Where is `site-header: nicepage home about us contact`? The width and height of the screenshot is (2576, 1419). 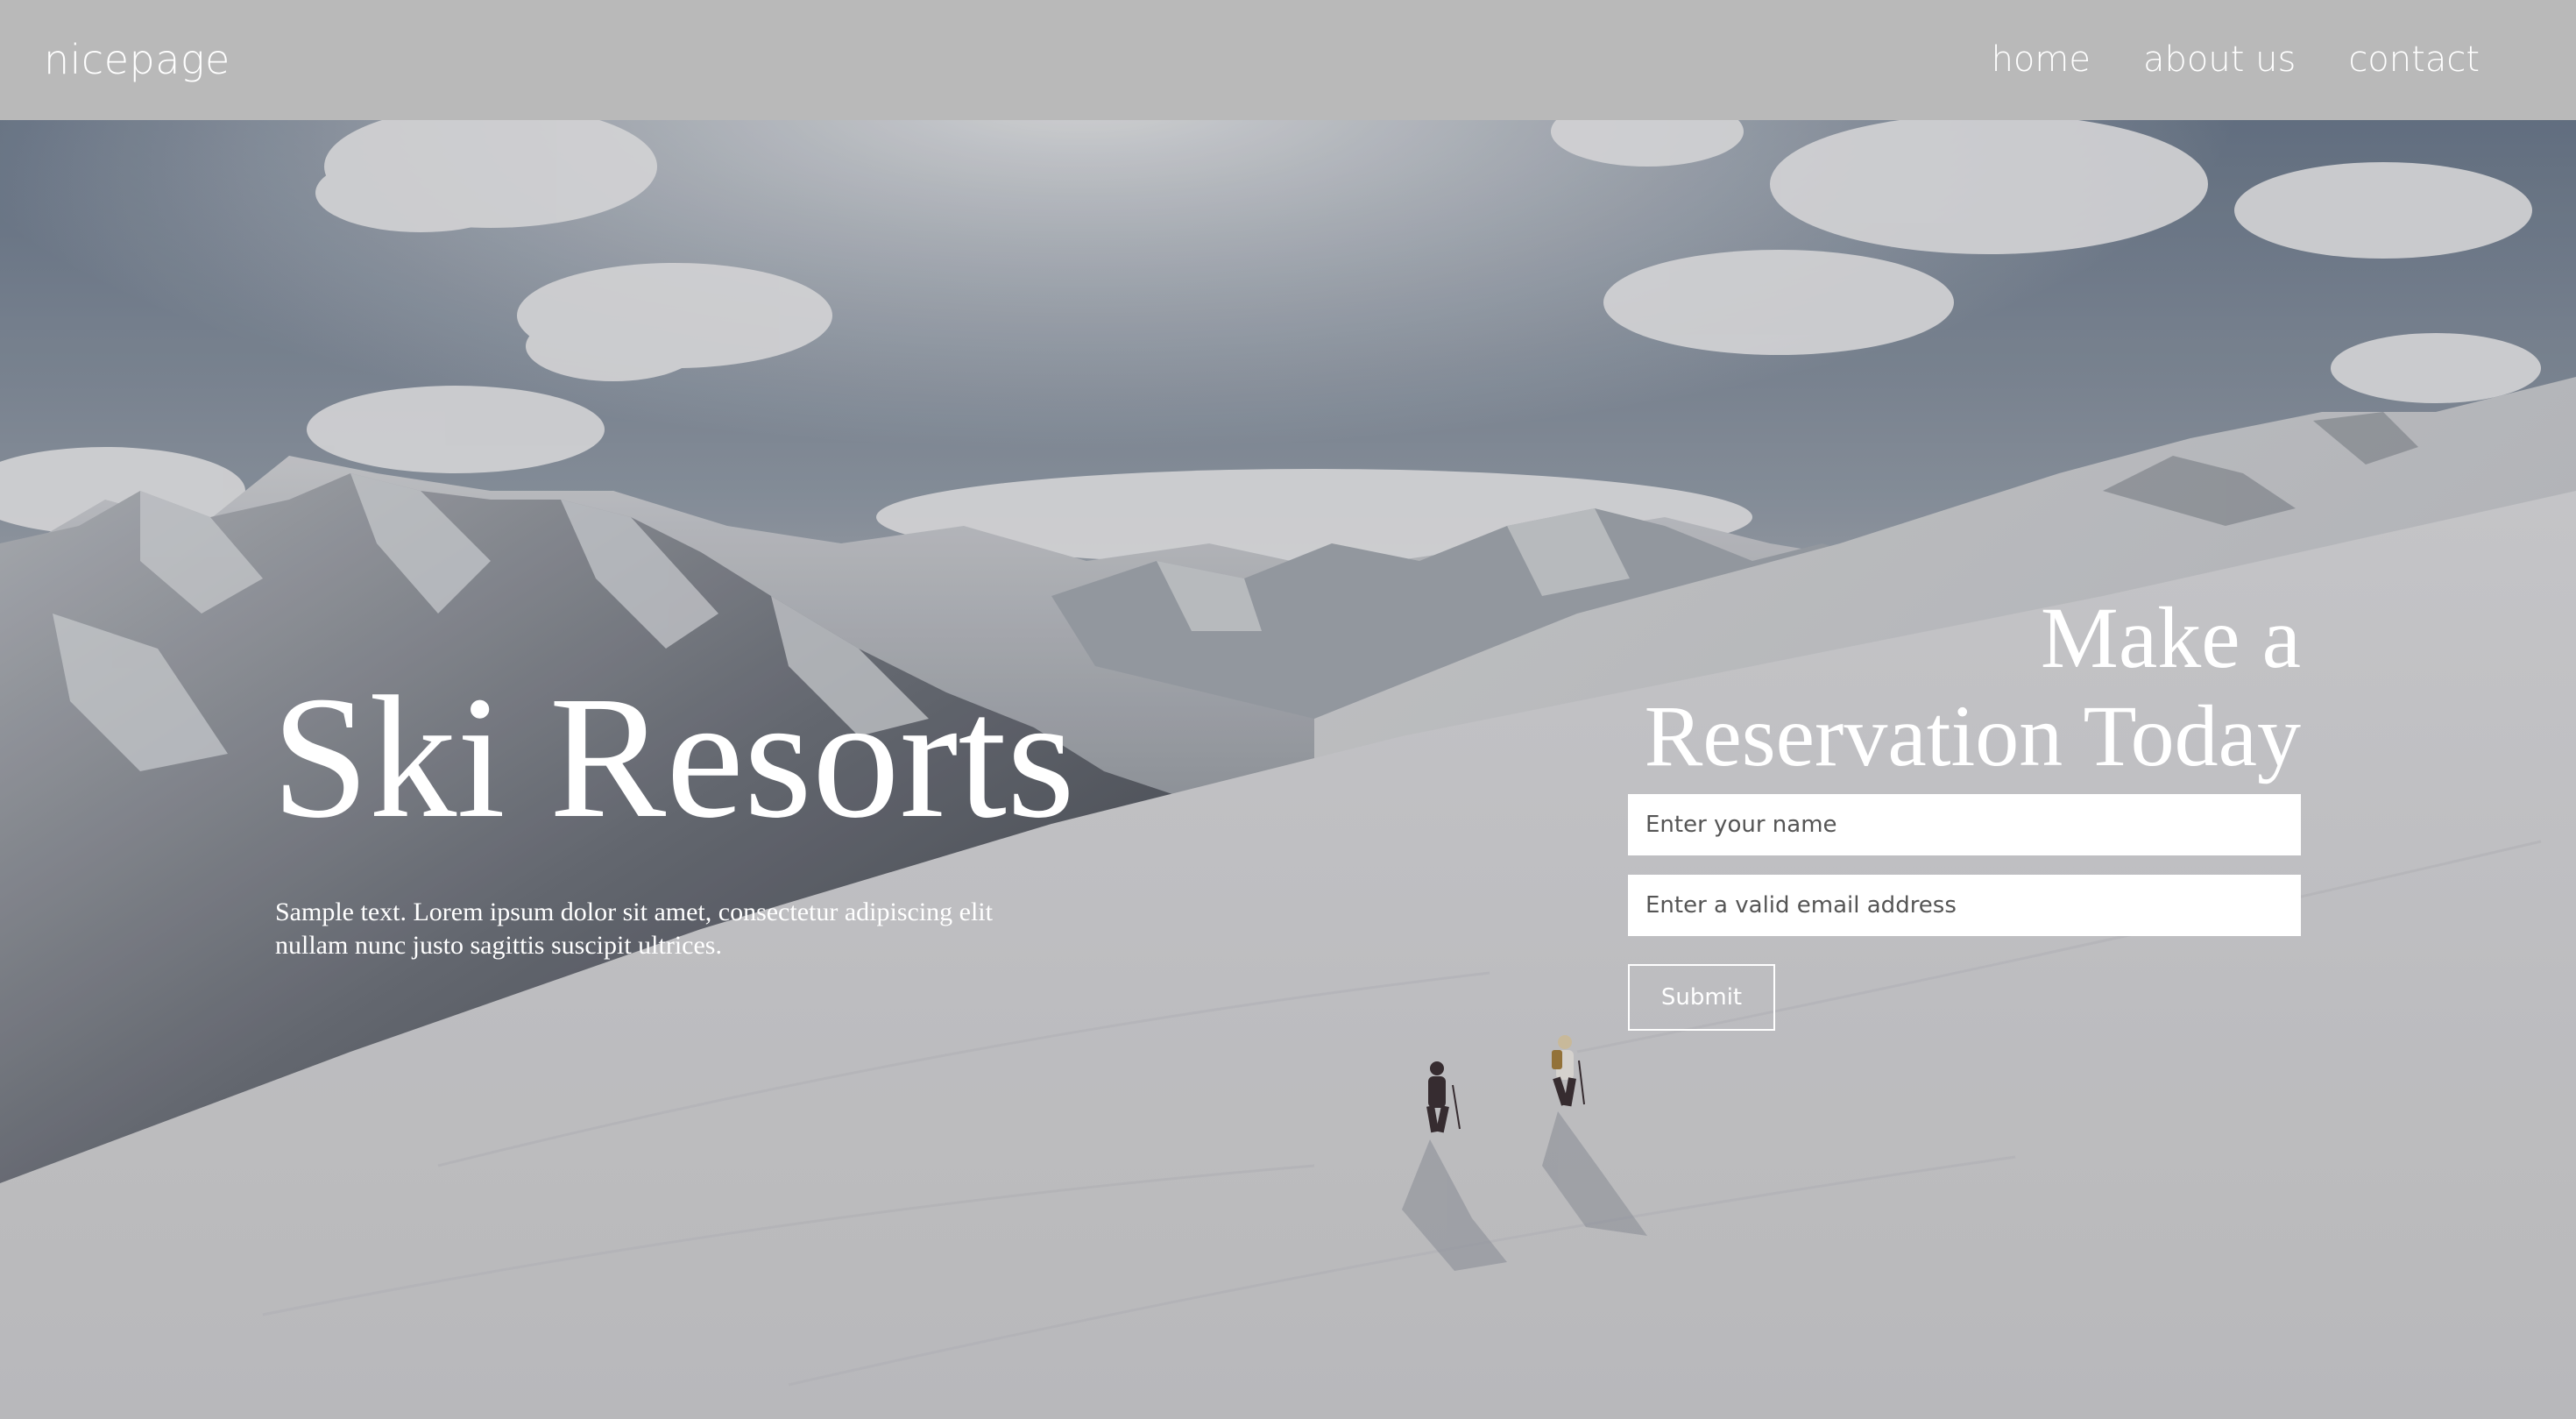 site-header: nicepage home about us contact is located at coordinates (1288, 60).